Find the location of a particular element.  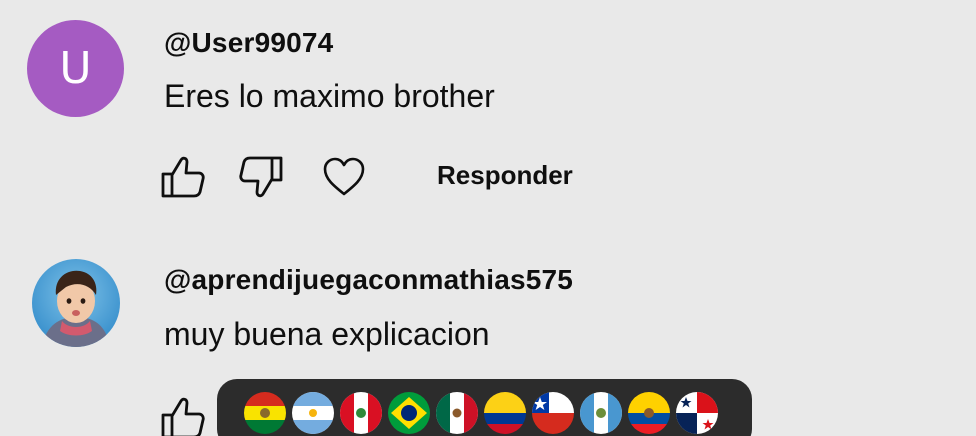

avatar-photo-icon is located at coordinates (76, 303).